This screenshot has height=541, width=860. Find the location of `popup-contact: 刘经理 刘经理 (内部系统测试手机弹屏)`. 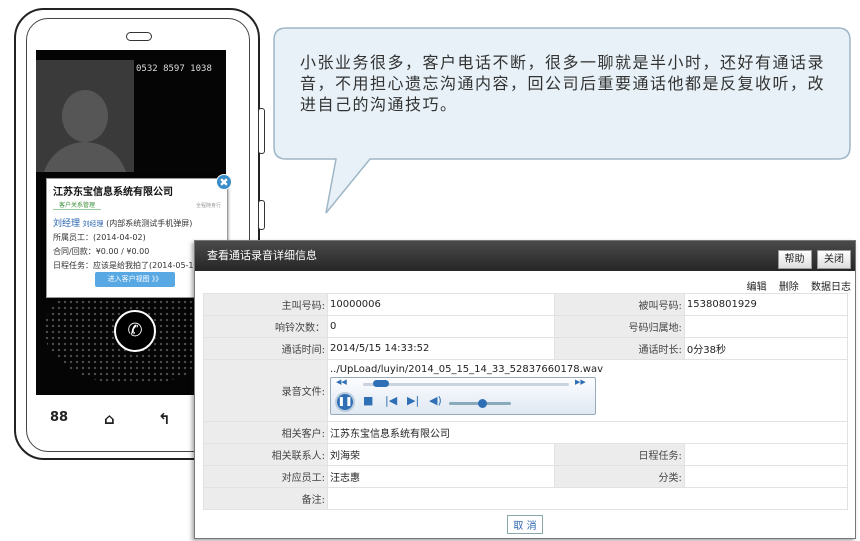

popup-contact: 刘经理 刘经理 (内部系统测试手机弹屏) is located at coordinates (137, 222).